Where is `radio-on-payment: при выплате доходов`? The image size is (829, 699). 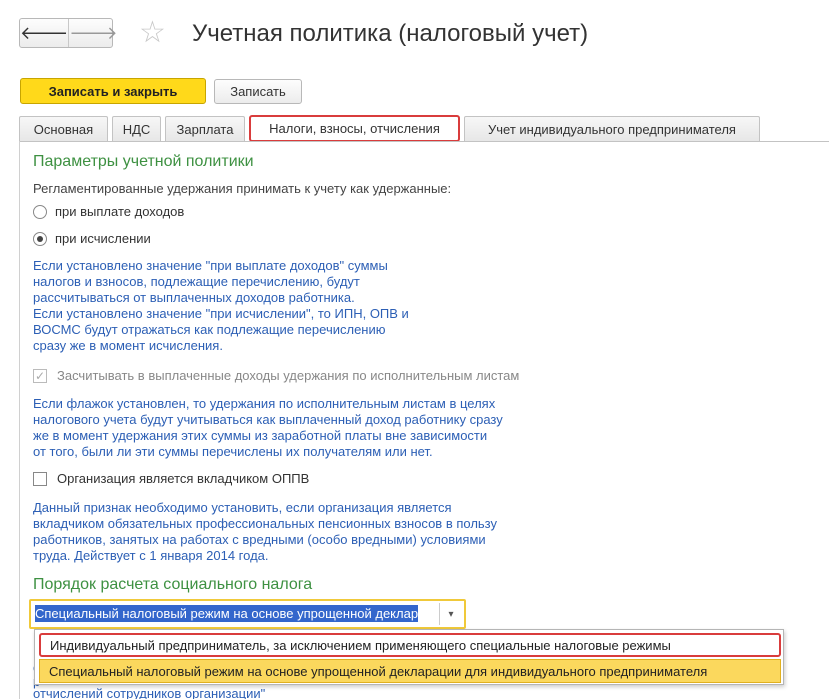 radio-on-payment: при выплате доходов is located at coordinates (108, 211).